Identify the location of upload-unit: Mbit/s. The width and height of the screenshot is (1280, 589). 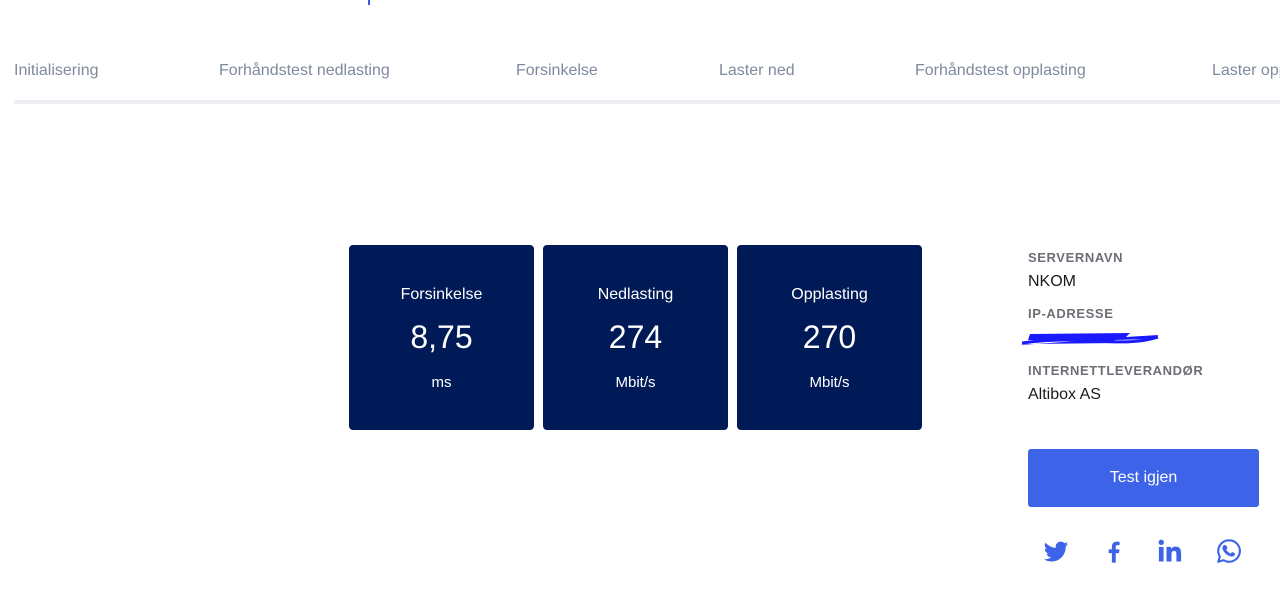
(829, 382).